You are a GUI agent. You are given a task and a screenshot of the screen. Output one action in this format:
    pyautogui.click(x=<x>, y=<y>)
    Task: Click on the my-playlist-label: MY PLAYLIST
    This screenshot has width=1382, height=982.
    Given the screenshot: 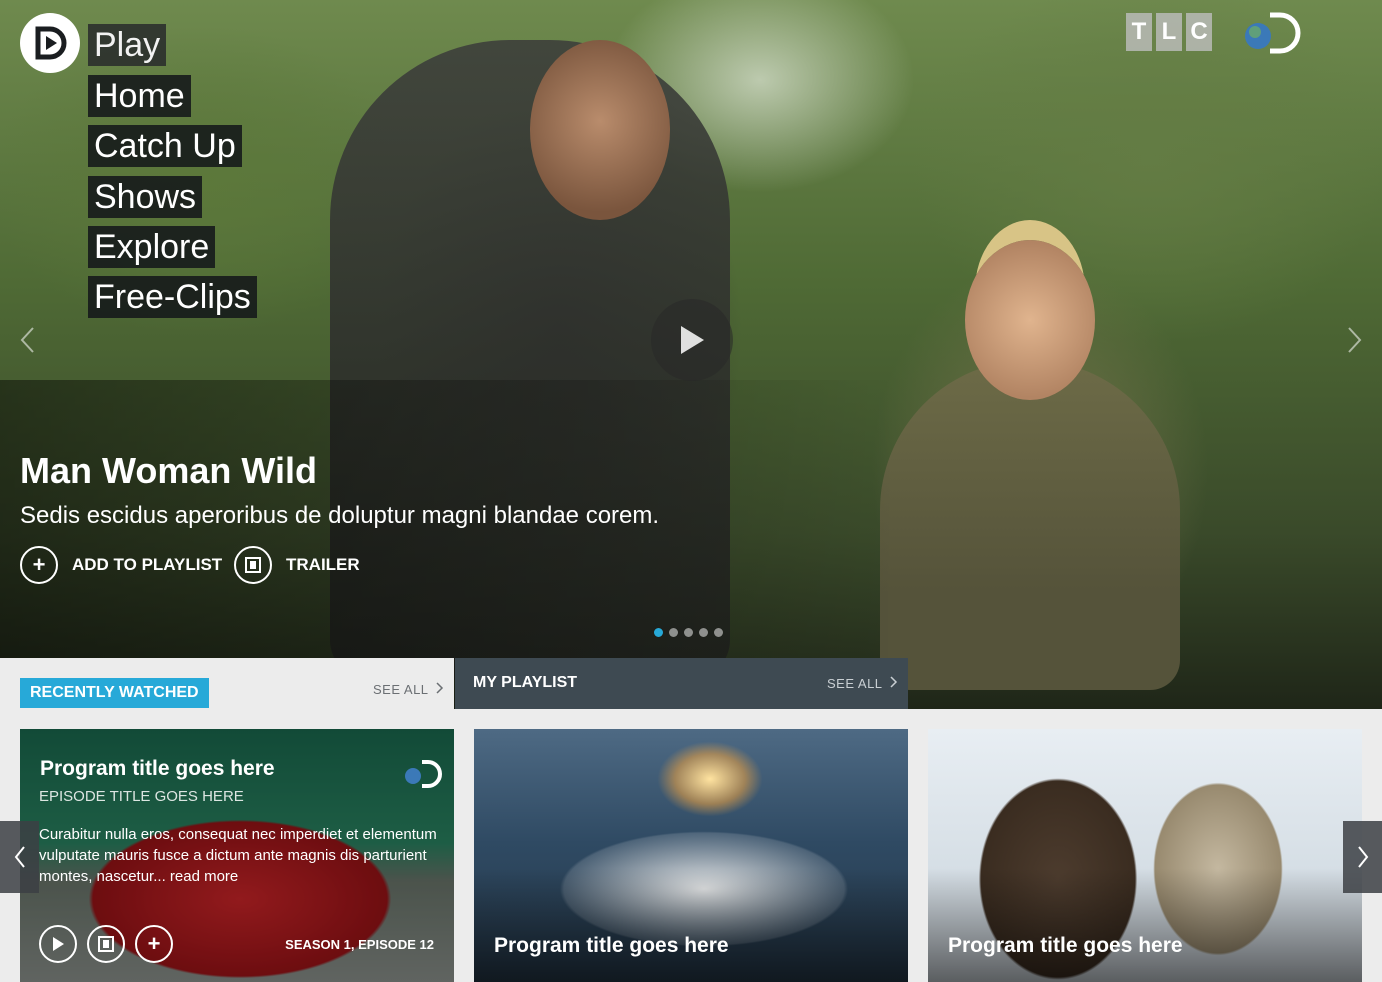 What is the action you would take?
    pyautogui.click(x=525, y=683)
    